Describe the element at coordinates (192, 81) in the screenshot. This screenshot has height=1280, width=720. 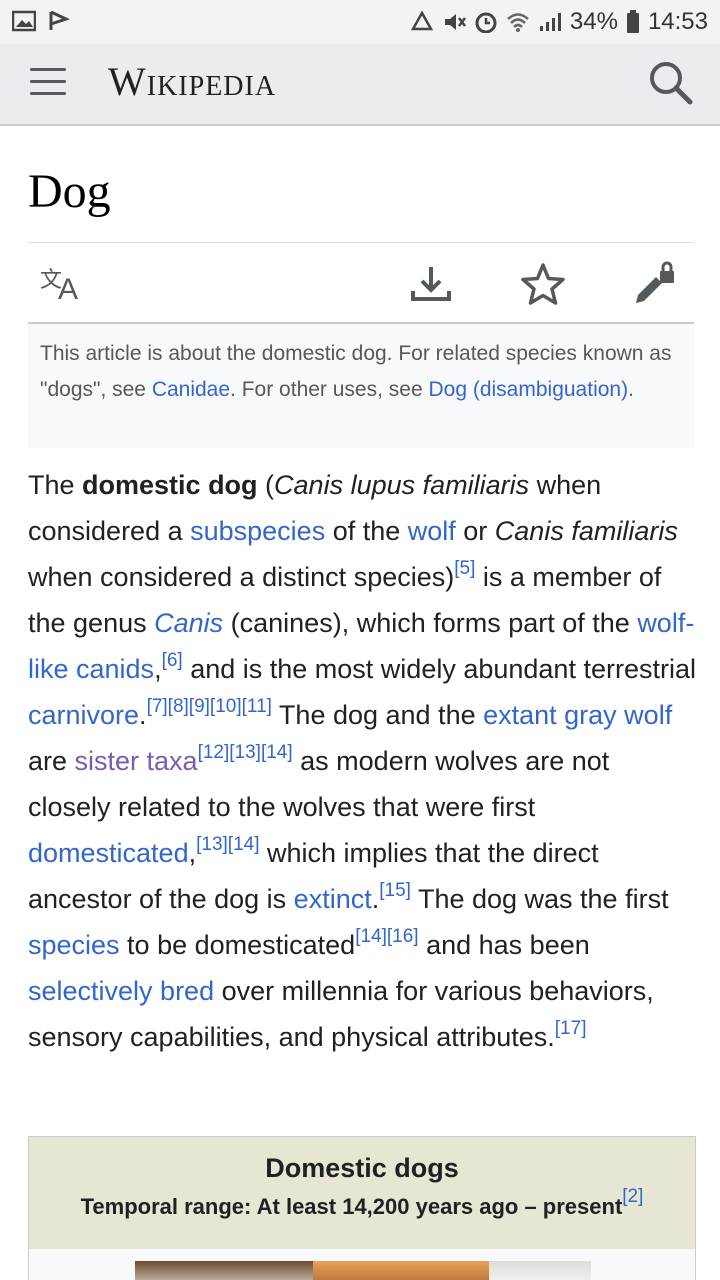
I see `wikipedia-wordmark: Wikipedia` at that location.